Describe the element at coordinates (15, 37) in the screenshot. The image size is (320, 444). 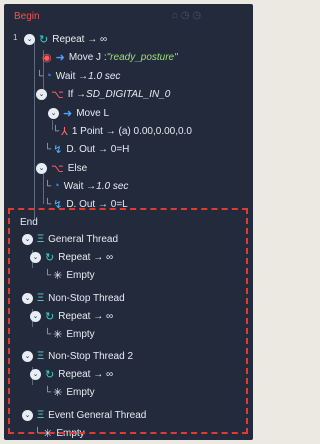
I see `line-number: 1` at that location.